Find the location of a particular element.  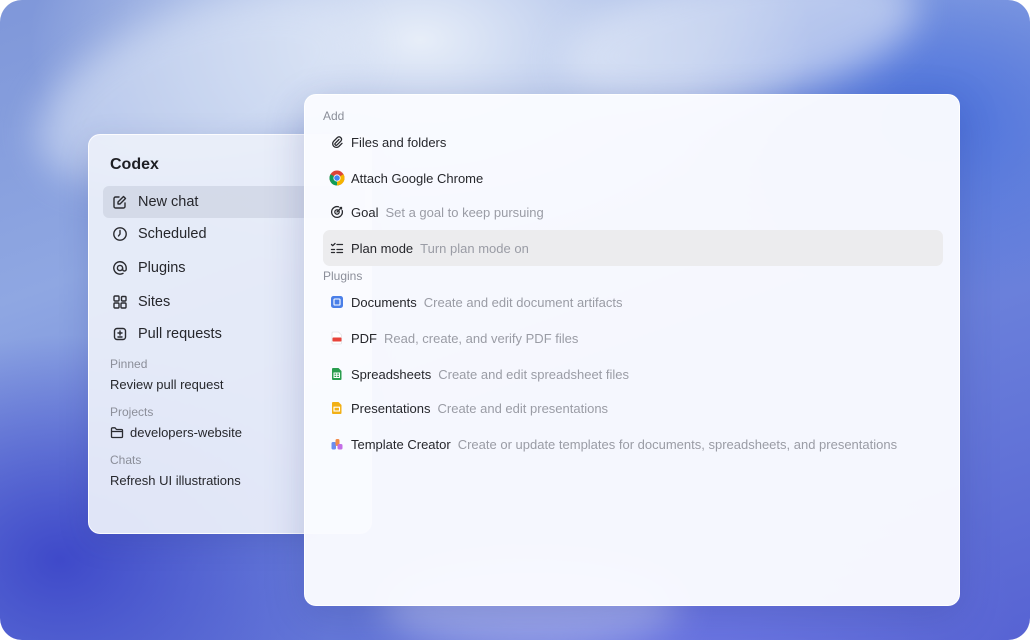

pinned-section-label: Pinned is located at coordinates (129, 364).